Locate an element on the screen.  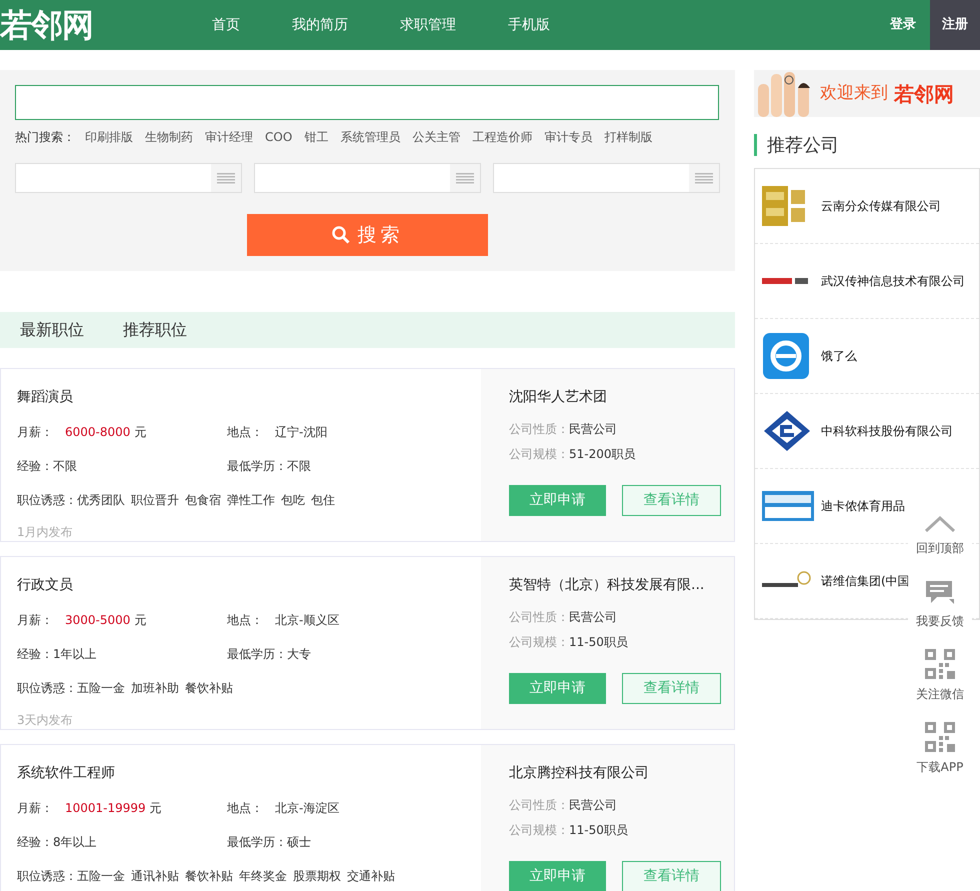
company-link: 迪卡侬体育用品 is located at coordinates (863, 506).